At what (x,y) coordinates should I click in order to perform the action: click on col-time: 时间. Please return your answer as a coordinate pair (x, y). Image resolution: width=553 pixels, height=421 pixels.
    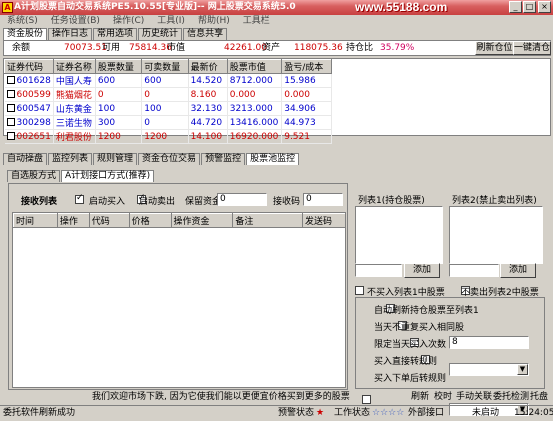
    Looking at the image, I should click on (35, 220).